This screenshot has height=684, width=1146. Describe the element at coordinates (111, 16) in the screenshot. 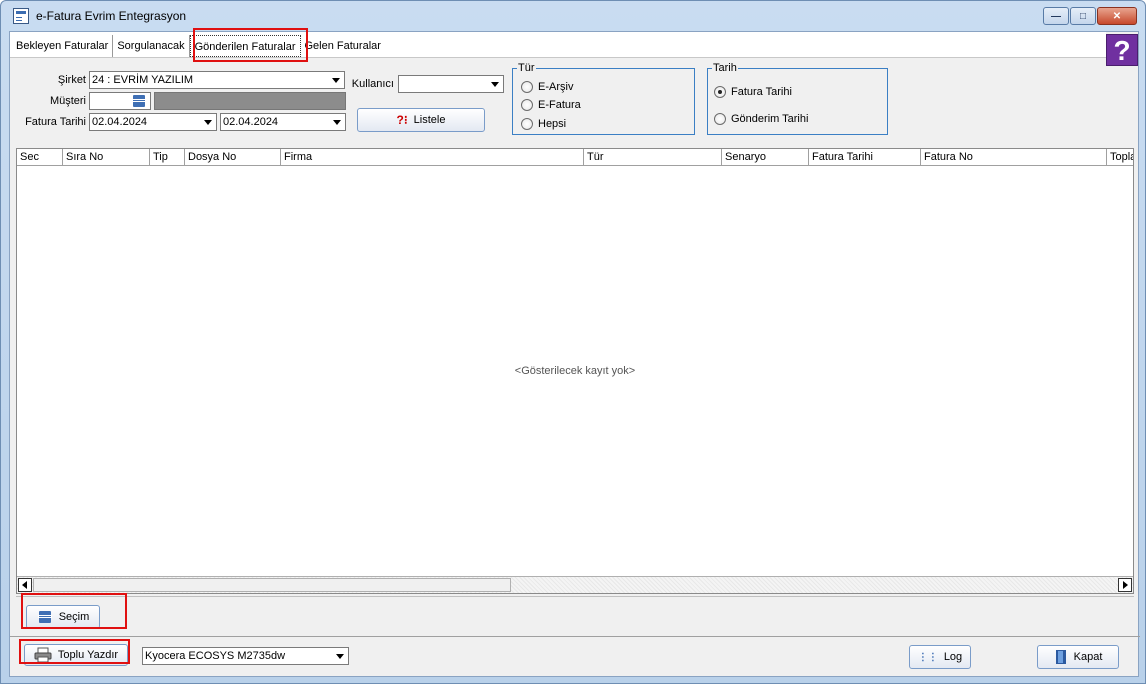

I see `window-title: e-Fatura Evrim Entegrasyon` at that location.